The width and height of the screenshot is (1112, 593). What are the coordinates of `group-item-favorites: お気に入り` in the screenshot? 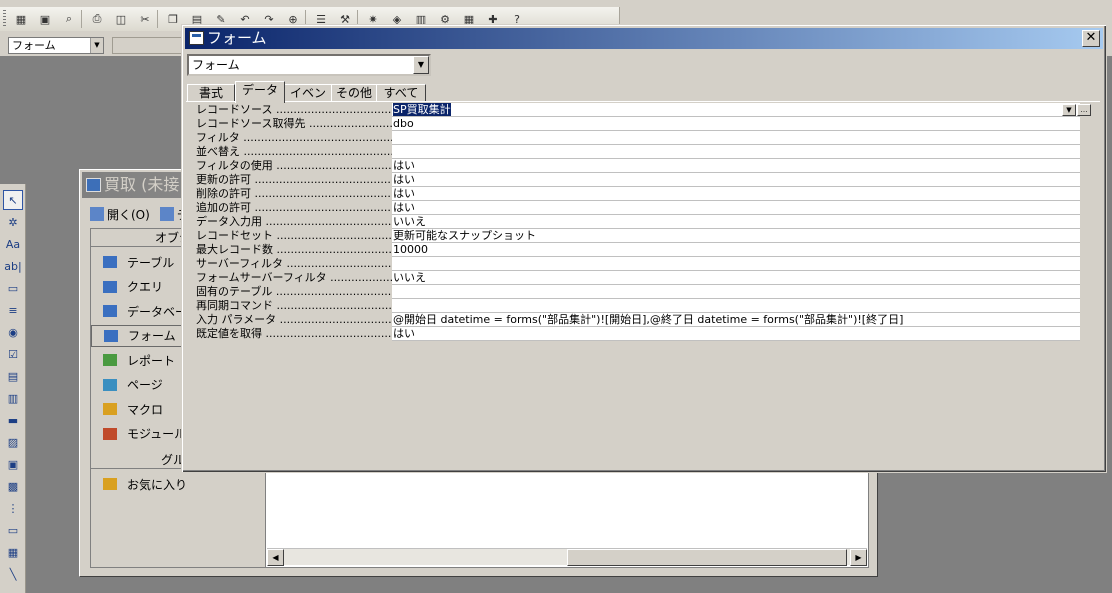 It's located at (179, 484).